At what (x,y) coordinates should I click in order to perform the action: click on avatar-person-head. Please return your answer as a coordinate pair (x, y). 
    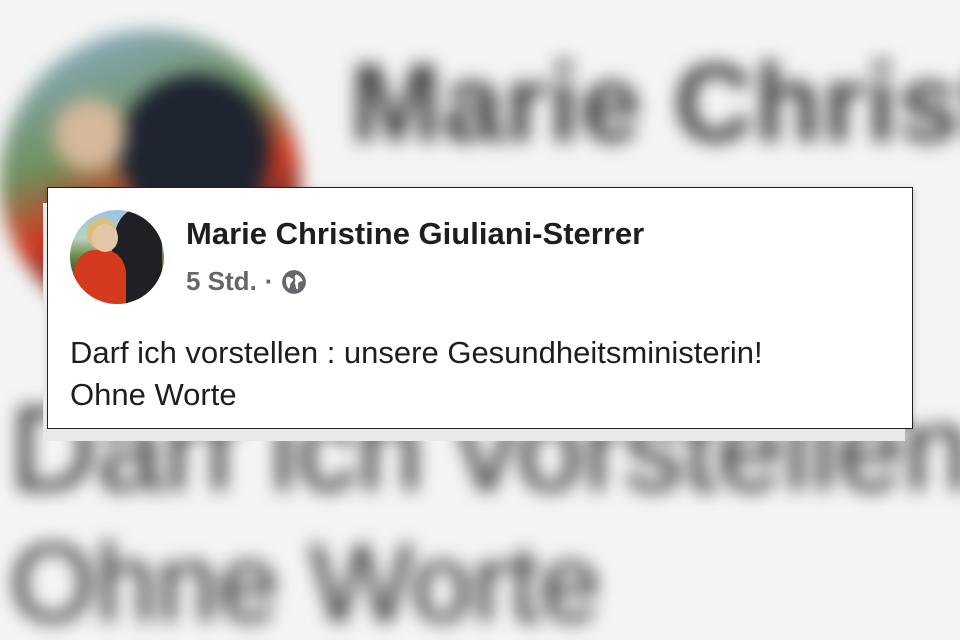
    Looking at the image, I should click on (105, 238).